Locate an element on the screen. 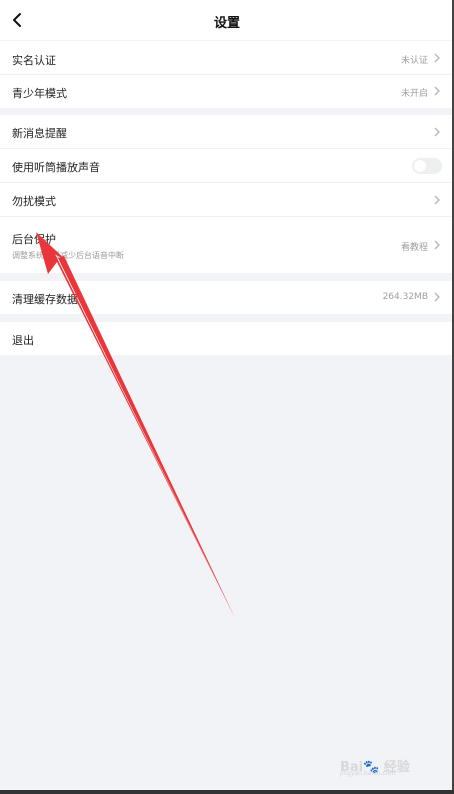  row-value: 264.32MB is located at coordinates (405, 297).